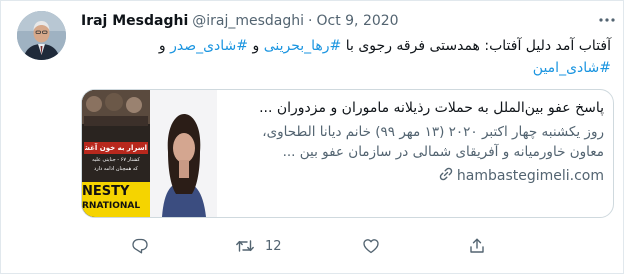  Describe the element at coordinates (248, 21) in the screenshot. I see `author-handle: @iraj_mesdaghi` at that location.